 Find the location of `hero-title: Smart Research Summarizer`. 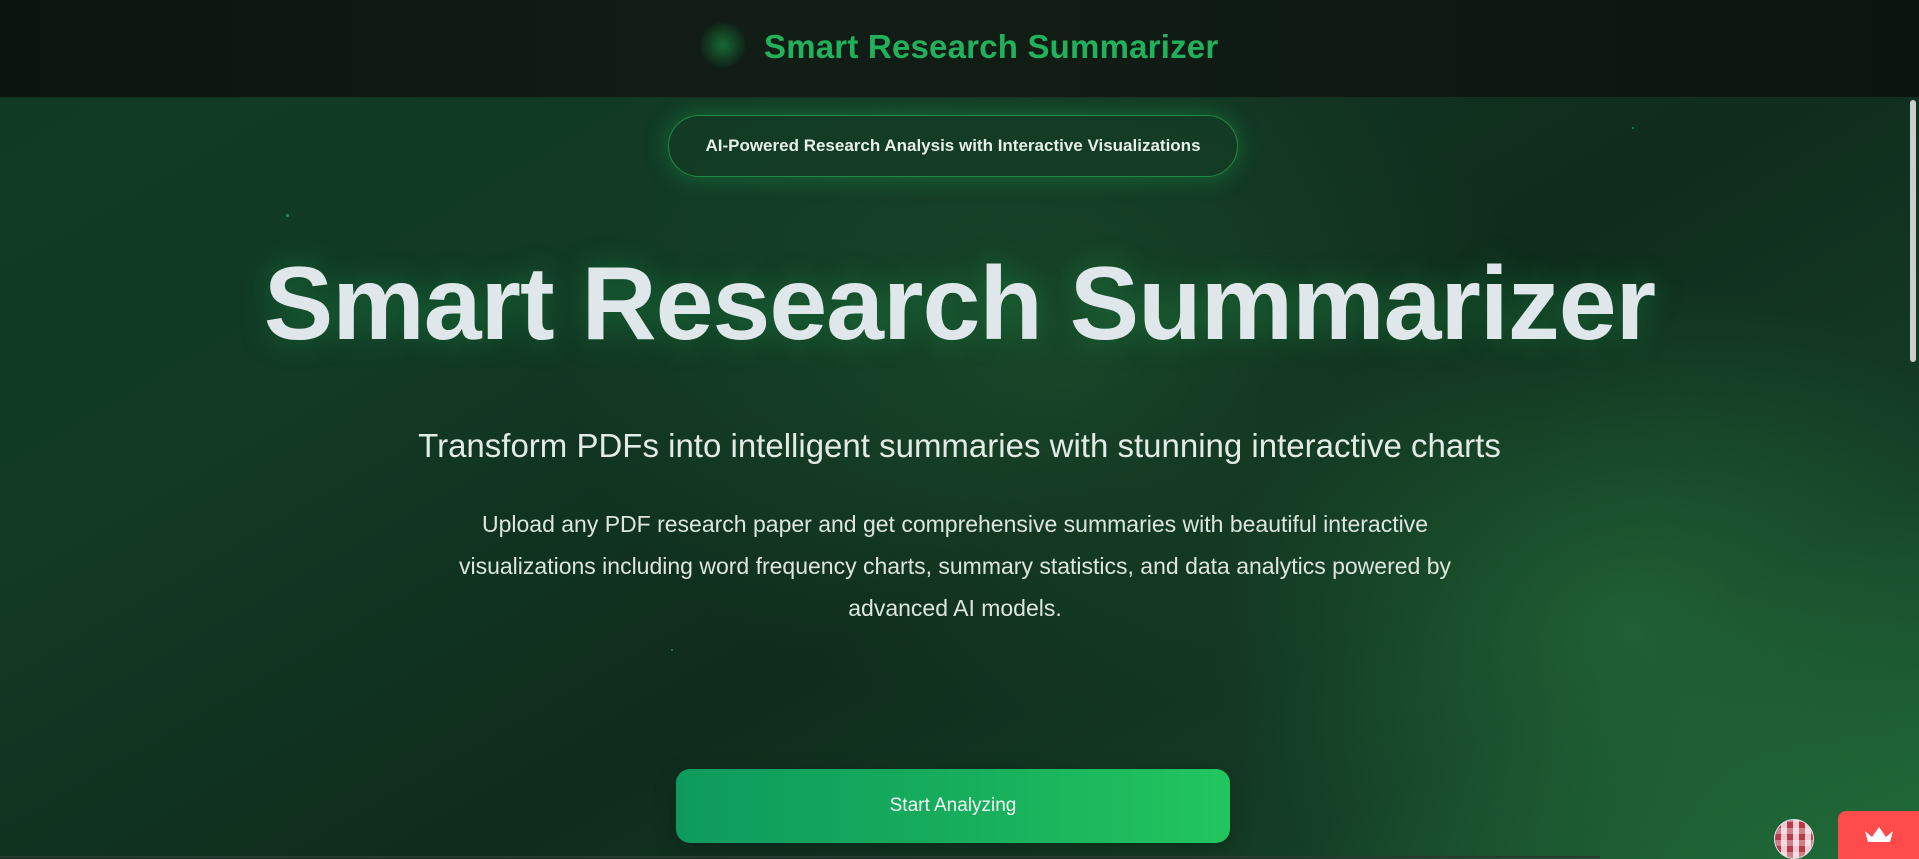

hero-title: Smart Research Summarizer is located at coordinates (959, 304).